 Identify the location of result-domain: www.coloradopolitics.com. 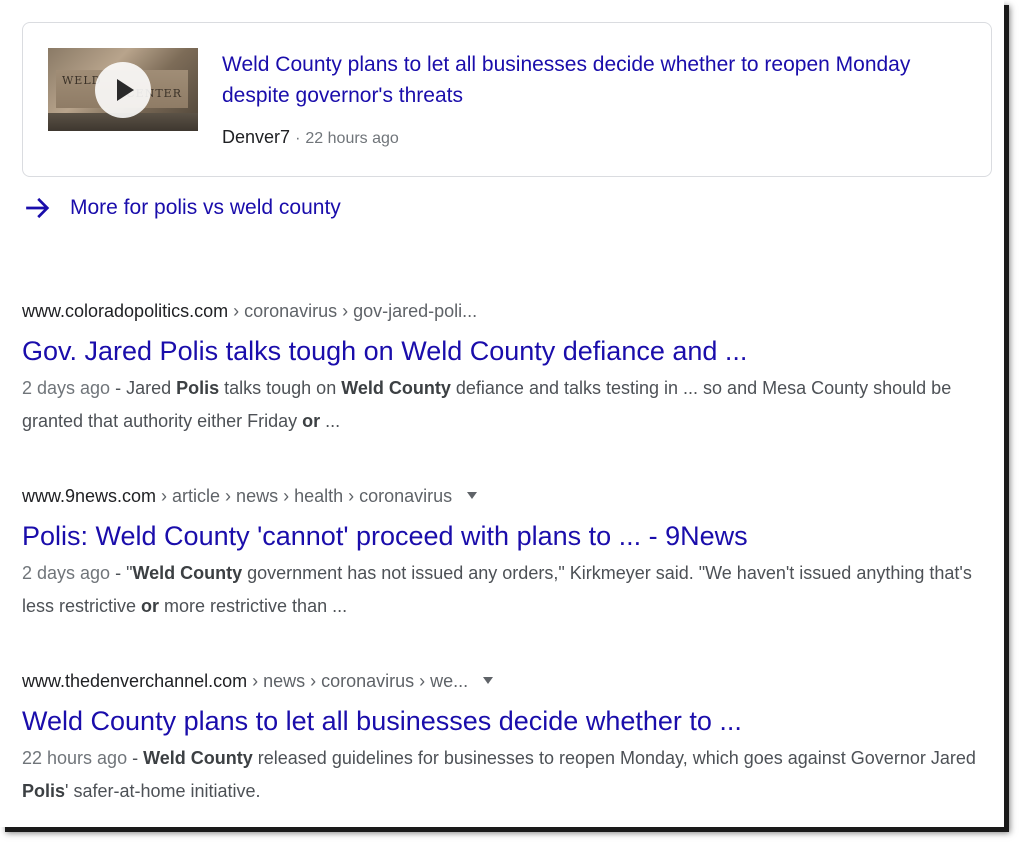
(125, 311).